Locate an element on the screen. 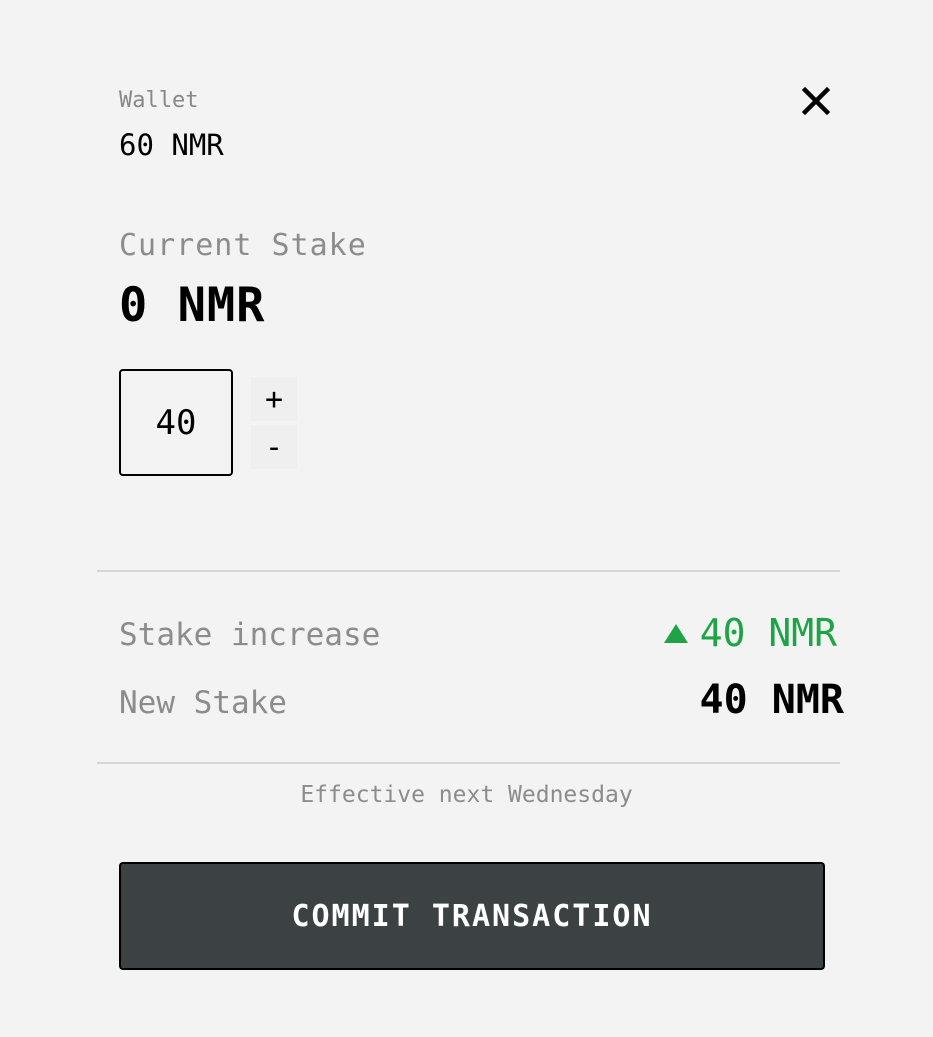 The height and width of the screenshot is (1037, 933). wallet-balance: 60 NMR is located at coordinates (171, 145).